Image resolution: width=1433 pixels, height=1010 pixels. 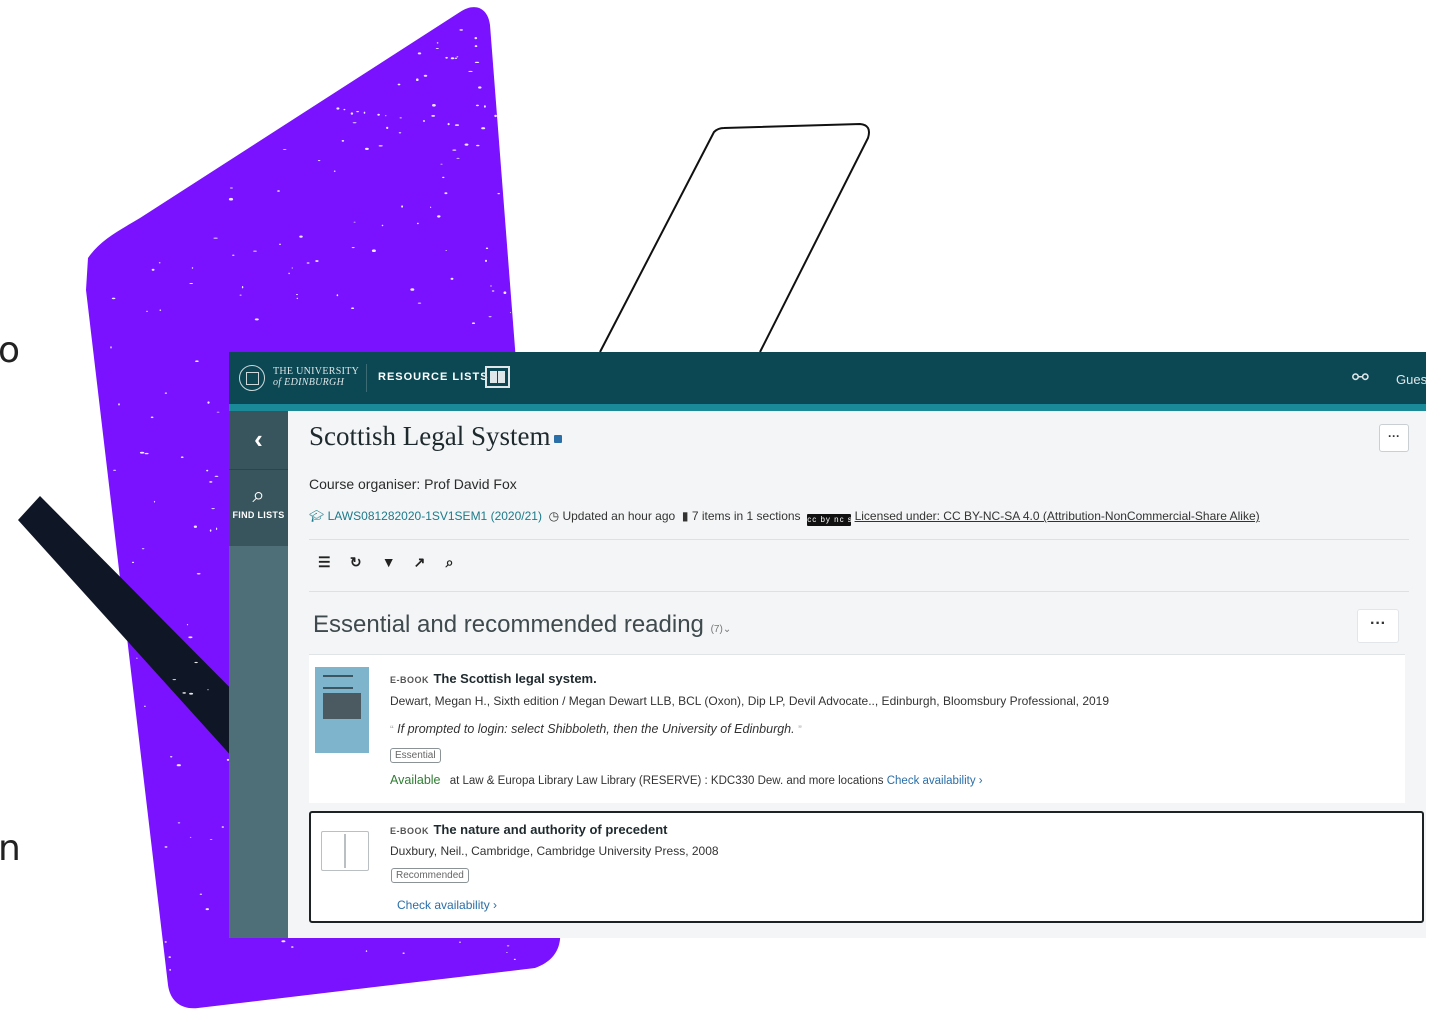 What do you see at coordinates (10, 848) in the screenshot?
I see `clipped-text-fragment: n` at bounding box center [10, 848].